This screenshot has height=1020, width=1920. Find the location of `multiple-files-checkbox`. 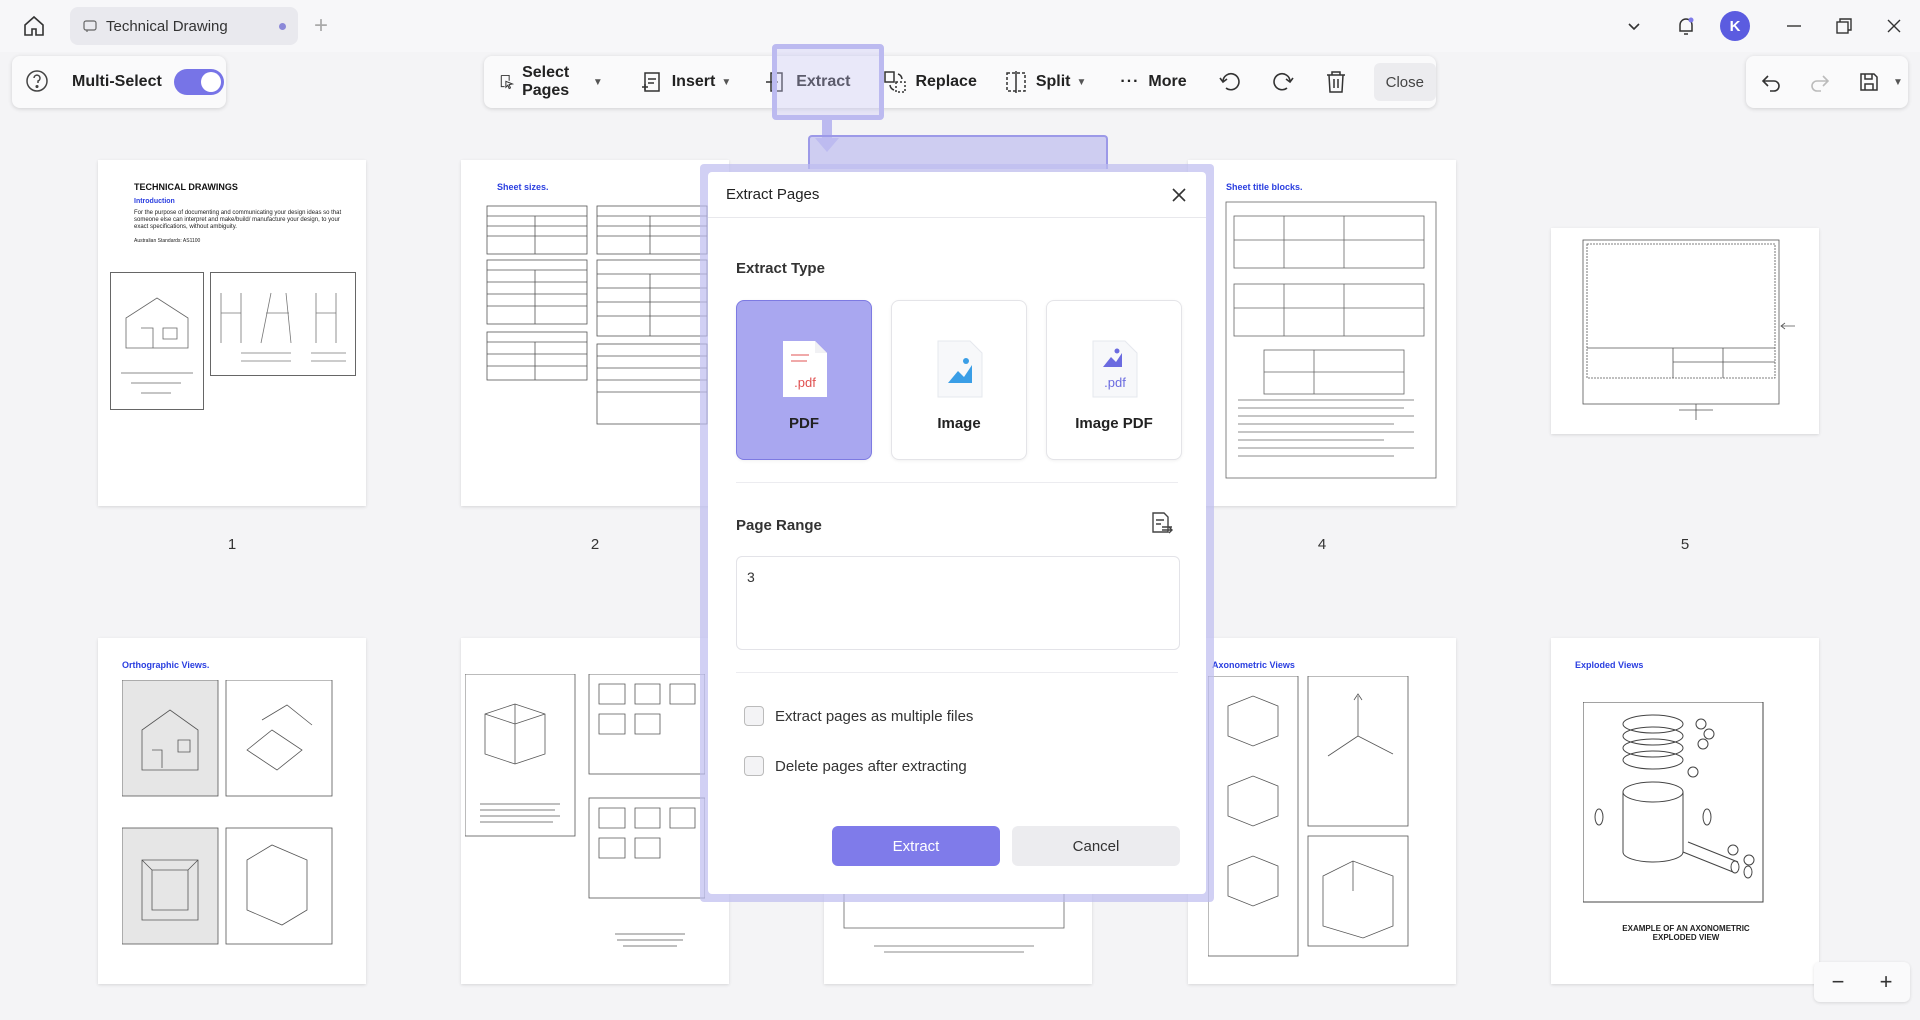

multiple-files-checkbox is located at coordinates (754, 716).